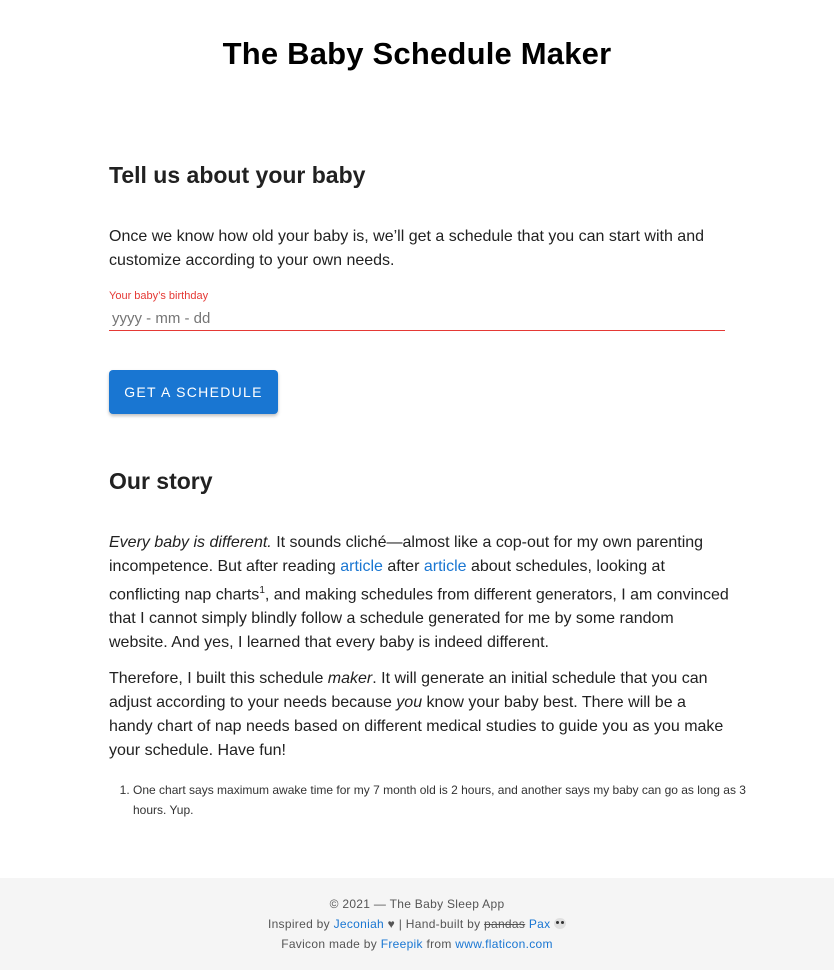 The image size is (834, 970). What do you see at coordinates (190, 542) in the screenshot?
I see `story-emphasis: Every baby is different.` at bounding box center [190, 542].